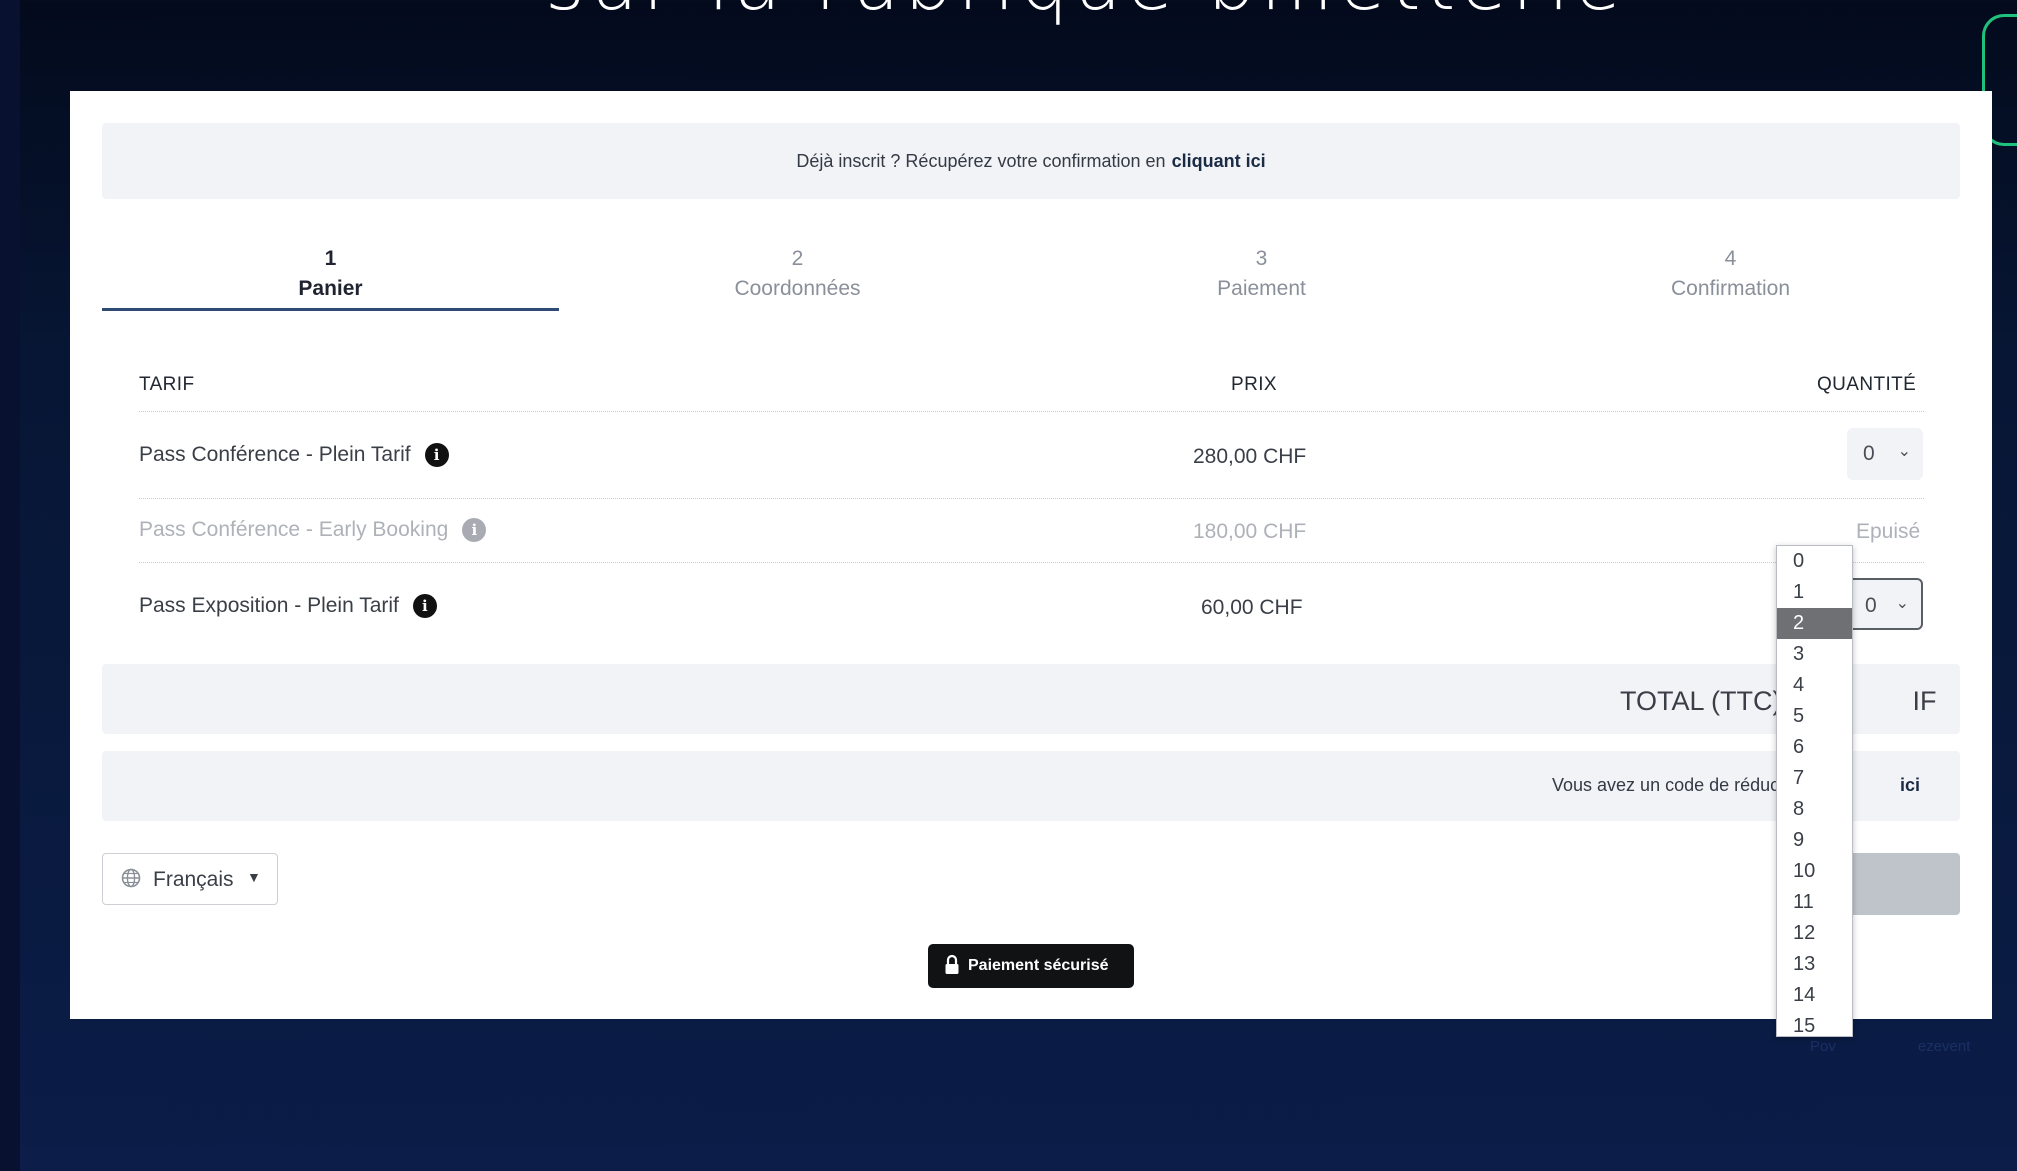  I want to click on step-confirmation: 4 Confirmation, so click(1730, 277).